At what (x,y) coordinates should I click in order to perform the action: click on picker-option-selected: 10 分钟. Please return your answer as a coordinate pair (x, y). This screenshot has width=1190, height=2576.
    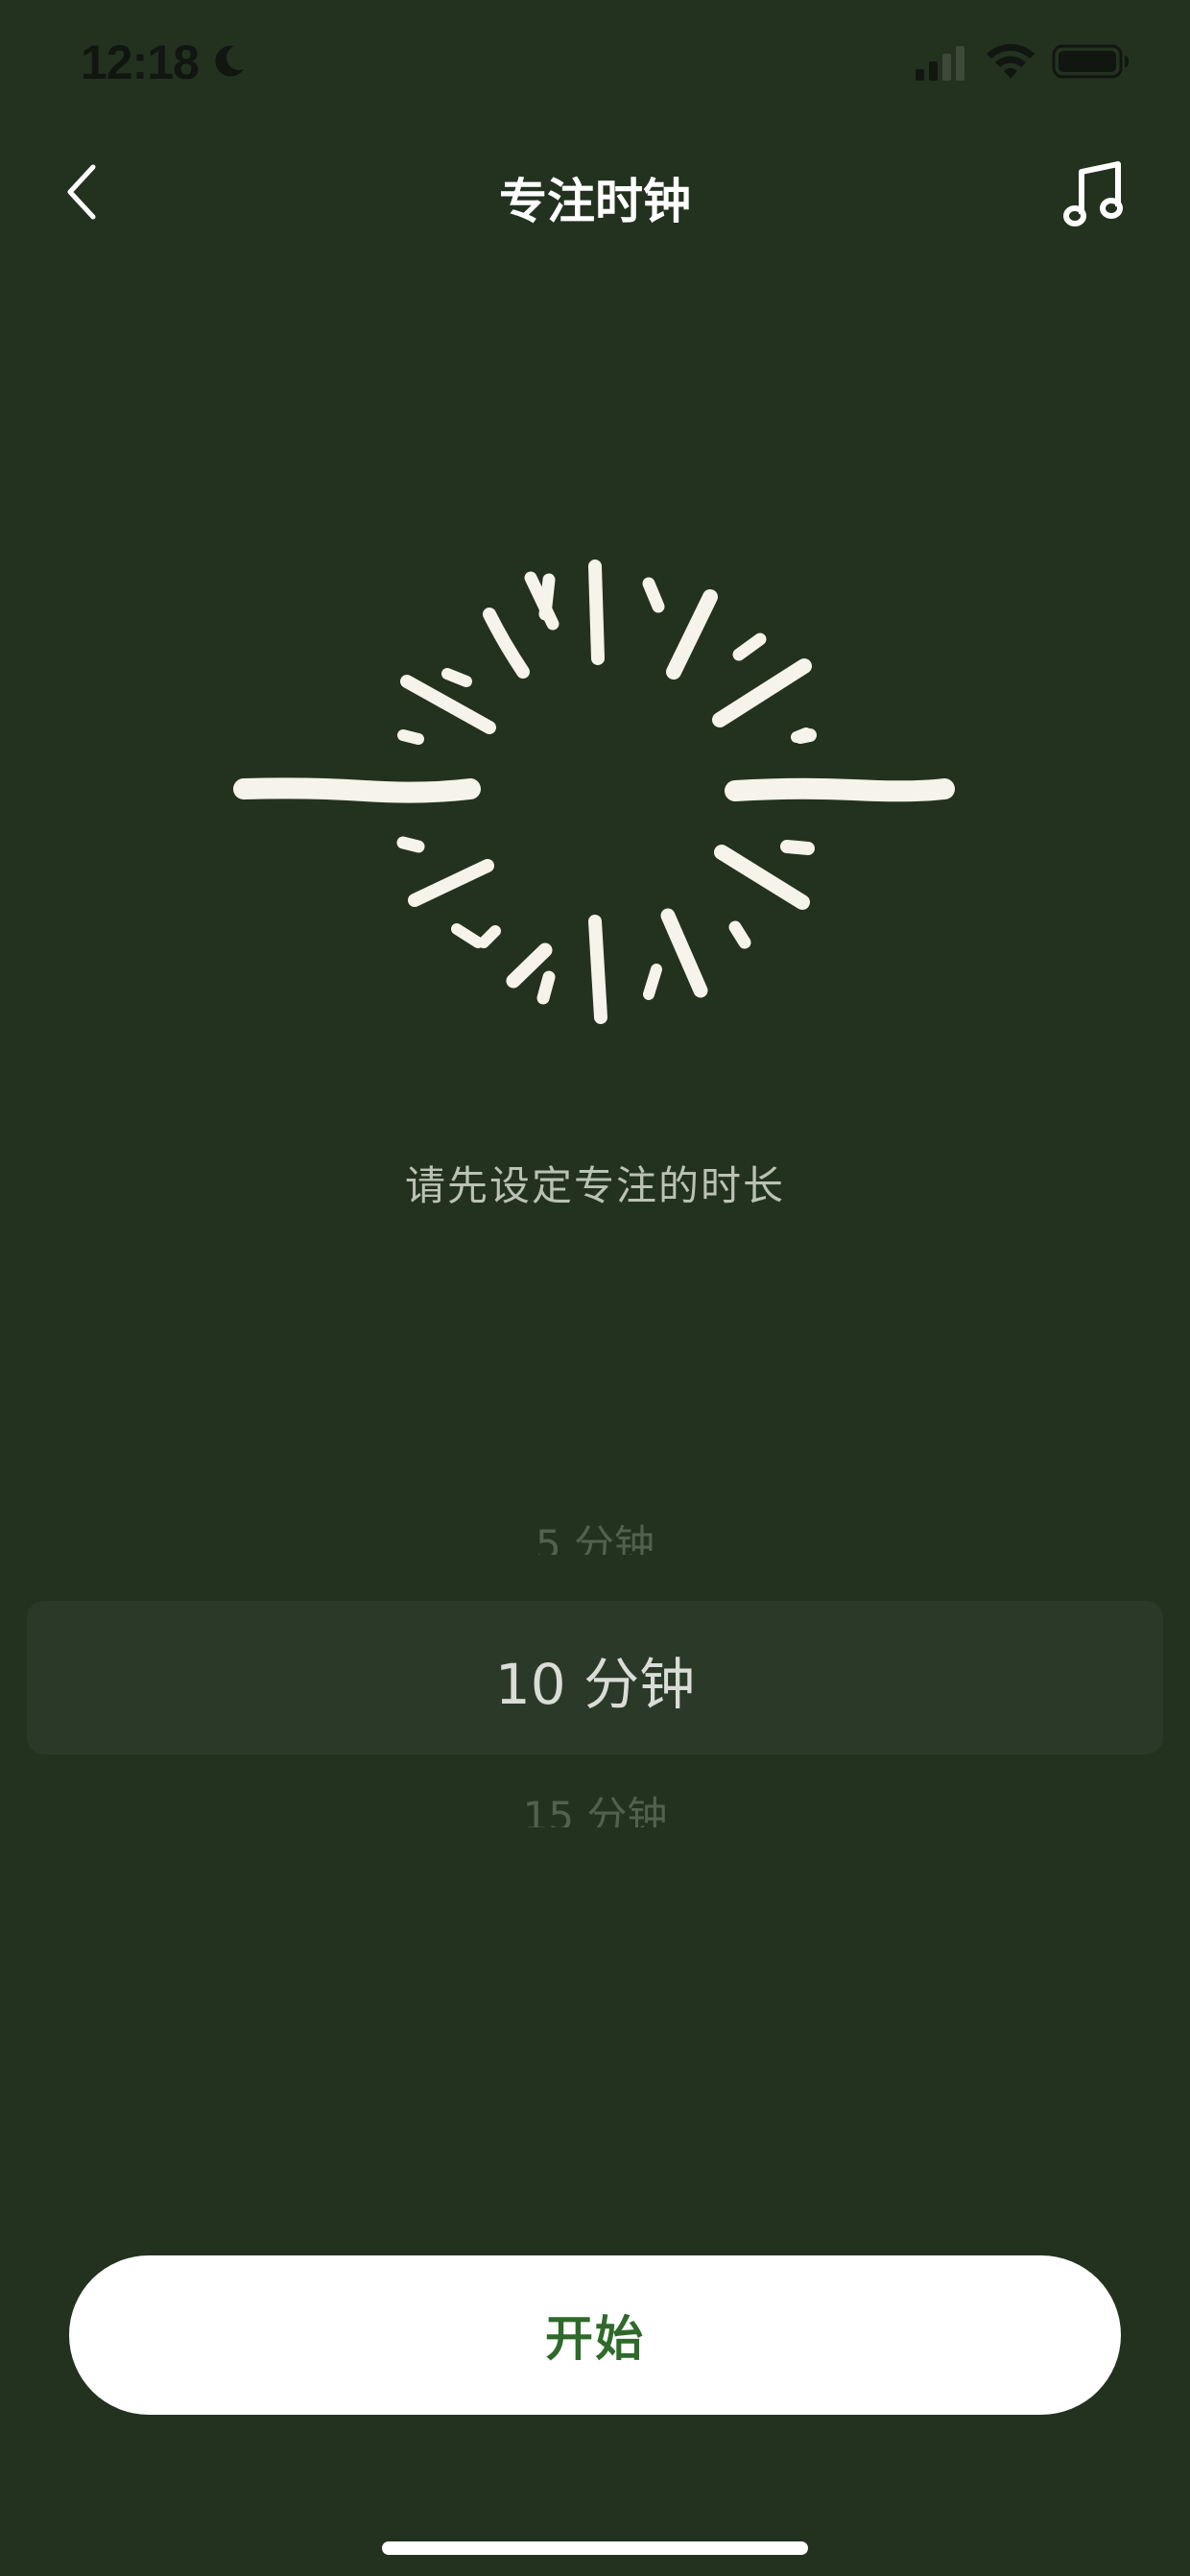
    Looking at the image, I should click on (595, 1679).